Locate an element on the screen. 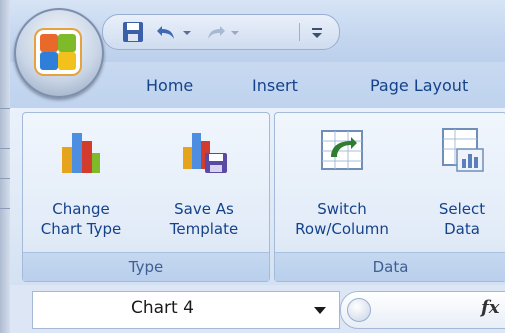  formula-bar-row: Chart 4 fx is located at coordinates (257, 309).